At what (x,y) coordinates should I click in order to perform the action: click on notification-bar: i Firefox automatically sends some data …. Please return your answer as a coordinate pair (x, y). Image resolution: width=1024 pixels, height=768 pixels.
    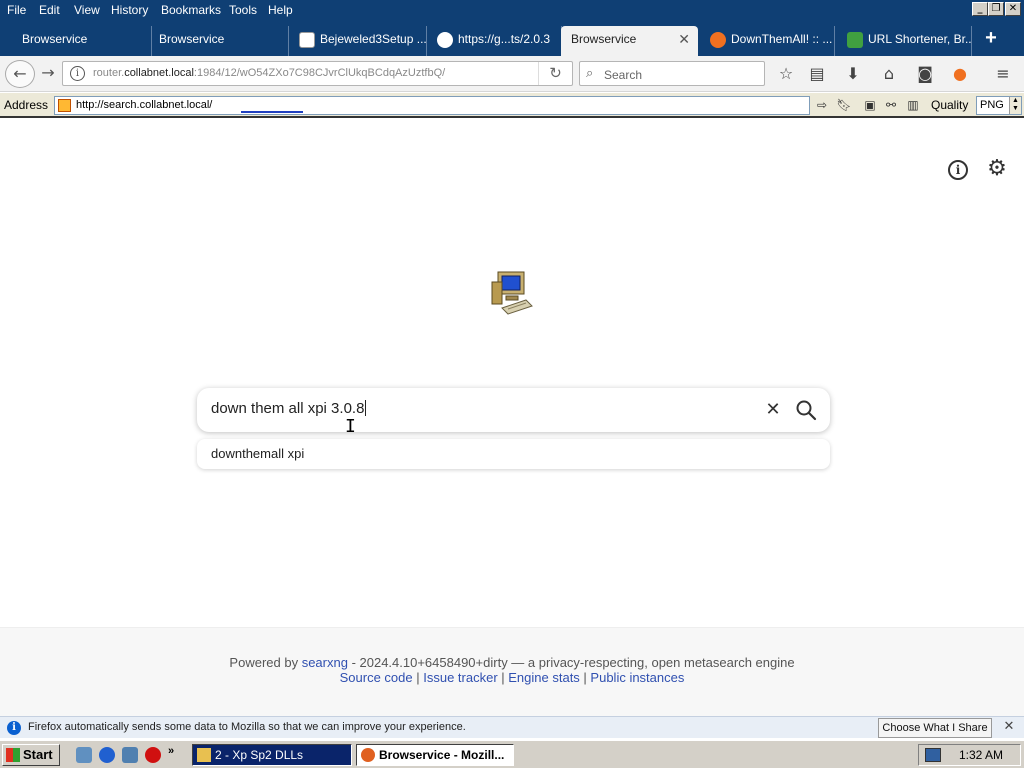
    Looking at the image, I should click on (512, 727).